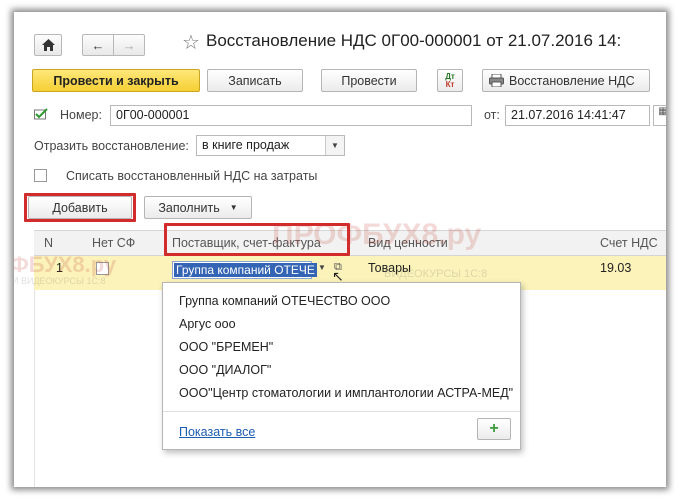 The width and height of the screenshot is (680, 499). I want to click on chevron-down-icon: ▼, so click(334, 145).